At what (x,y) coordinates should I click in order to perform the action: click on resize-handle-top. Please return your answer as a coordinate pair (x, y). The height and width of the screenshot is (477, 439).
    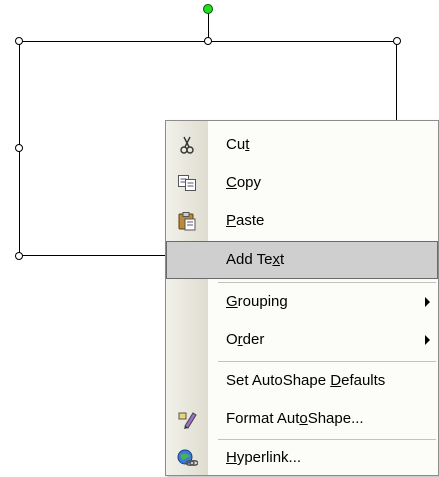
    Looking at the image, I should click on (208, 41).